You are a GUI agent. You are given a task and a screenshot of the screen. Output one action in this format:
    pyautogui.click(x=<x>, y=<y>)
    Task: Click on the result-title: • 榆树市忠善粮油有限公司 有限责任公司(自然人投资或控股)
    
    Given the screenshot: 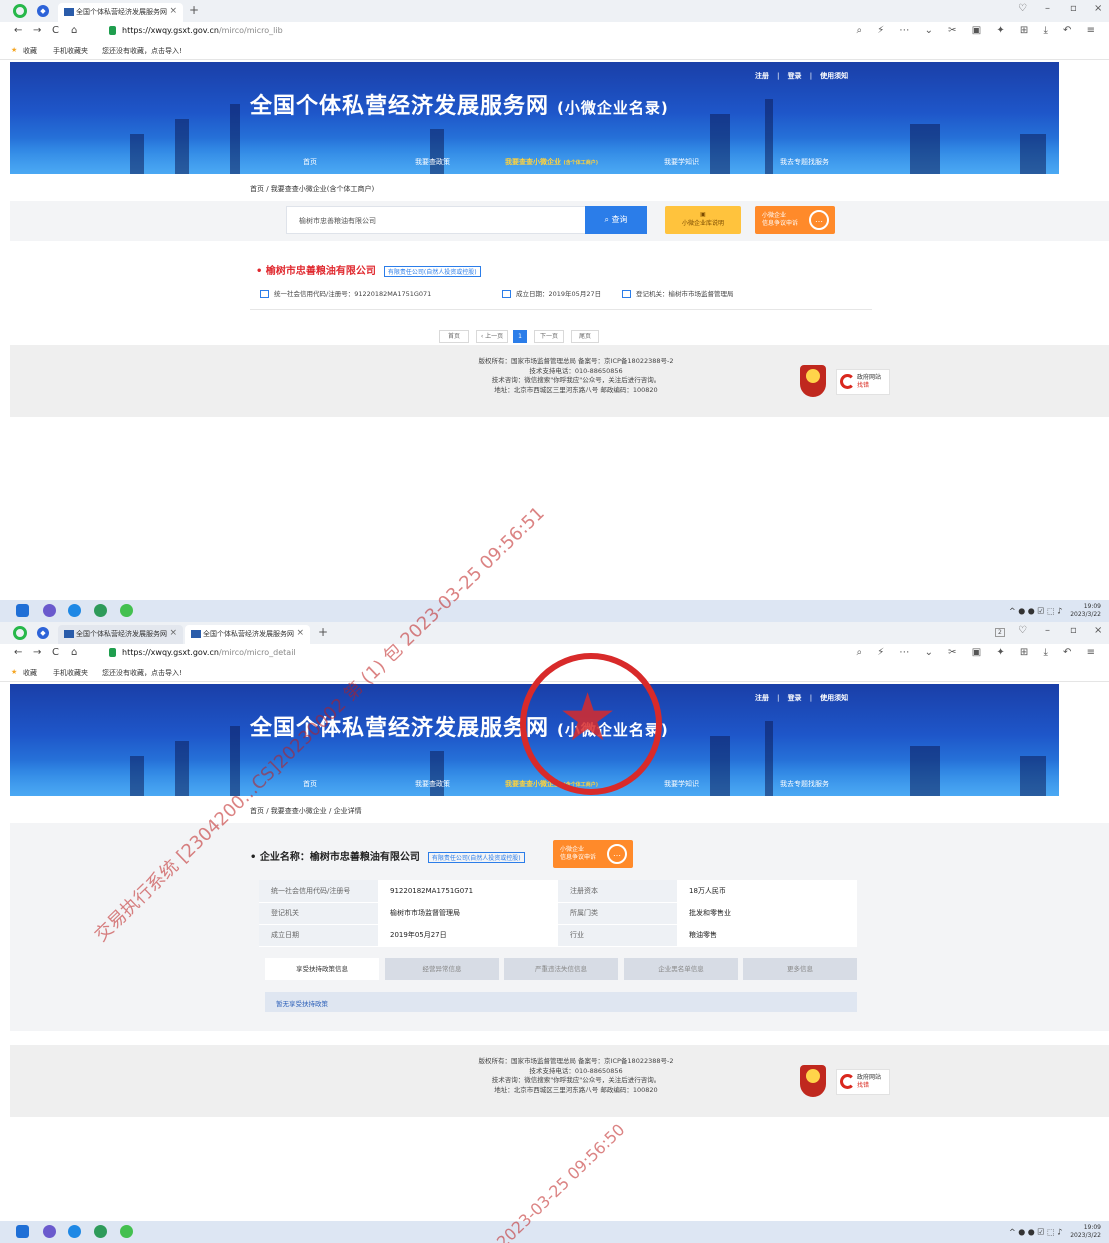 What is the action you would take?
    pyautogui.click(x=368, y=269)
    